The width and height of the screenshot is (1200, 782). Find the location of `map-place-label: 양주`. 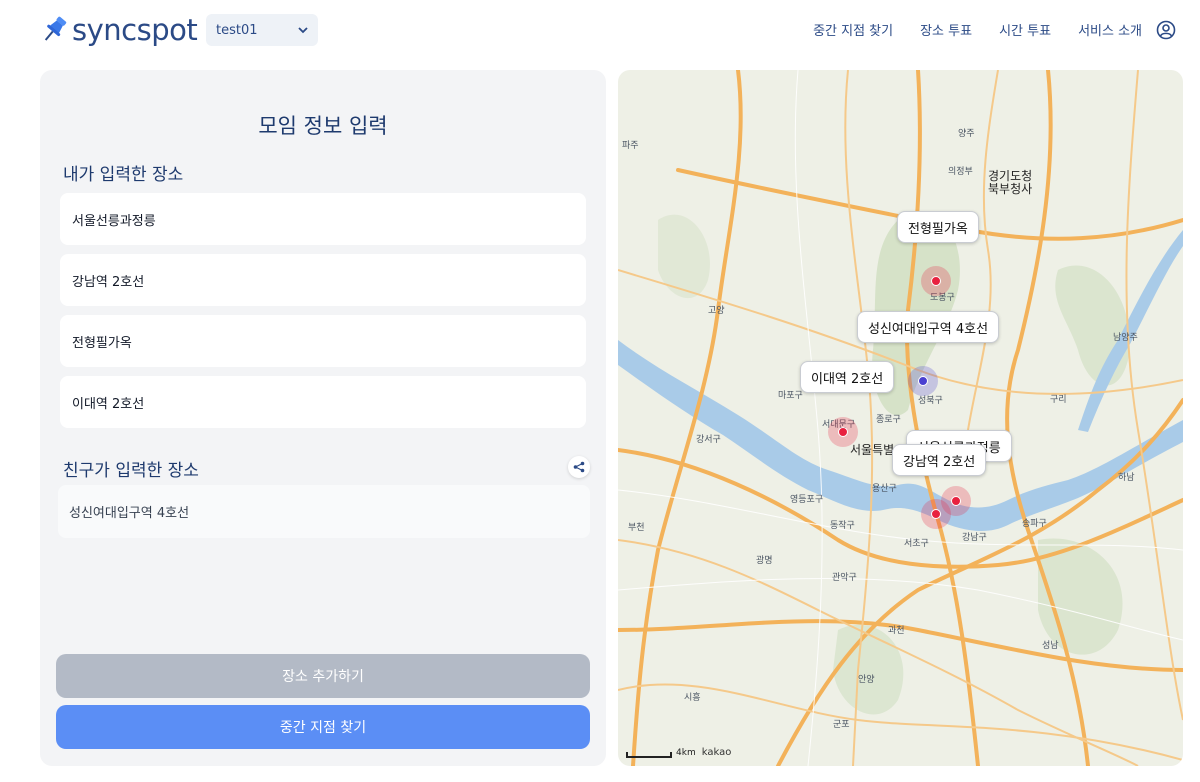

map-place-label: 양주 is located at coordinates (966, 134).